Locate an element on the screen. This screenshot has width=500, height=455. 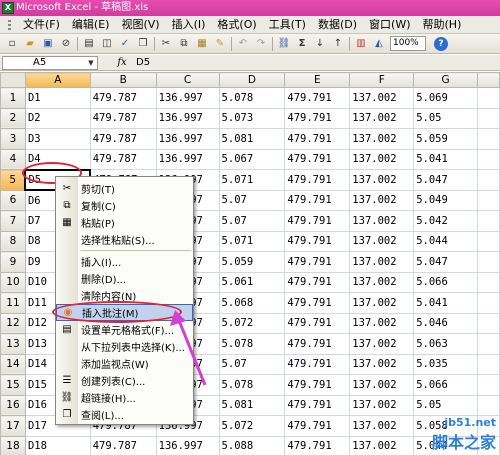
column-header-f: F is located at coordinates (382, 80).